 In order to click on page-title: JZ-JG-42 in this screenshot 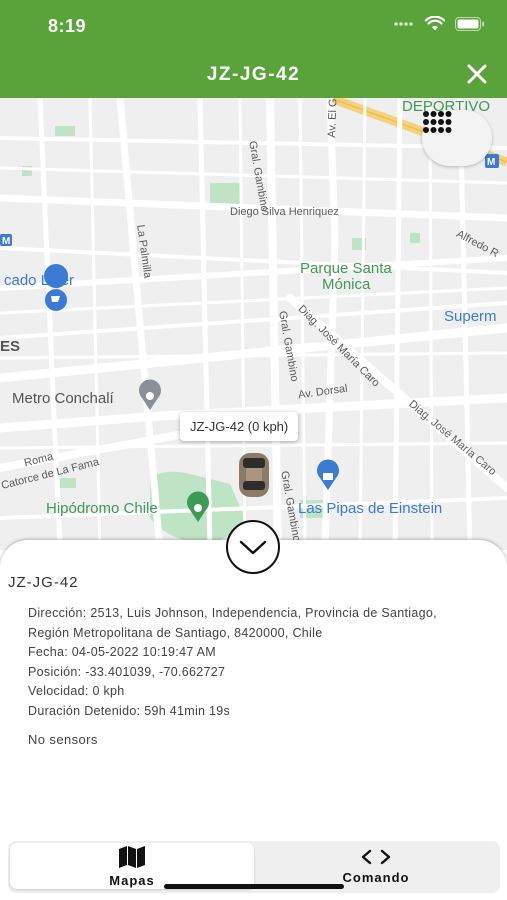, I will do `click(253, 74)`.